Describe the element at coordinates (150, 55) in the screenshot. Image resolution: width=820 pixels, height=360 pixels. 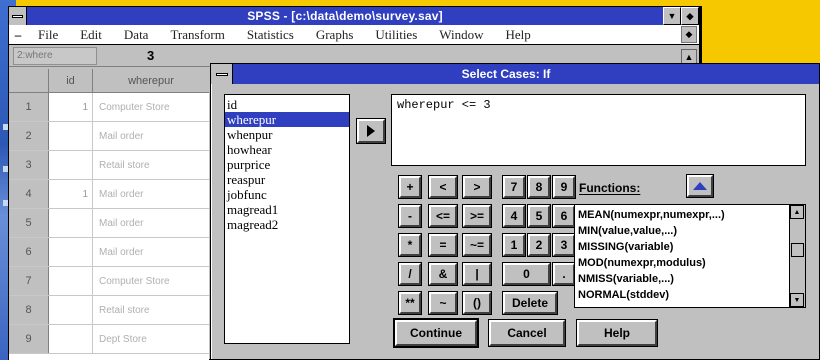
I see `cell-value-editor: 3` at that location.